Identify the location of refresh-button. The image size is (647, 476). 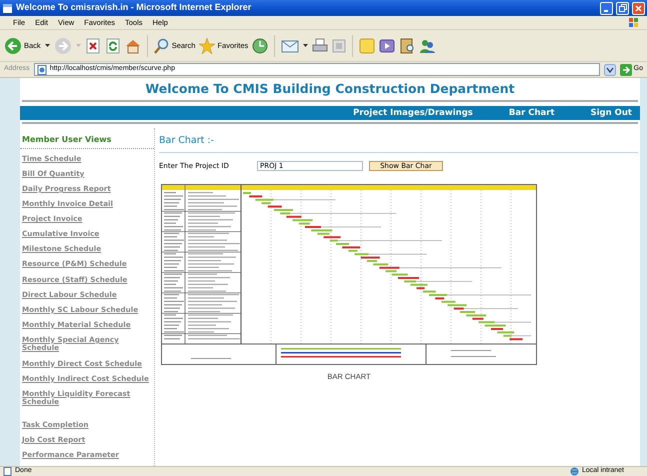
(112, 46).